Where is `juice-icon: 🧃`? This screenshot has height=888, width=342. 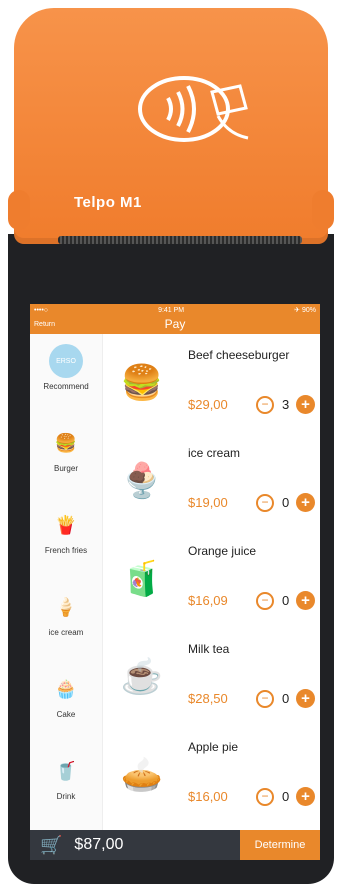
juice-icon: 🧃 is located at coordinates (142, 579).